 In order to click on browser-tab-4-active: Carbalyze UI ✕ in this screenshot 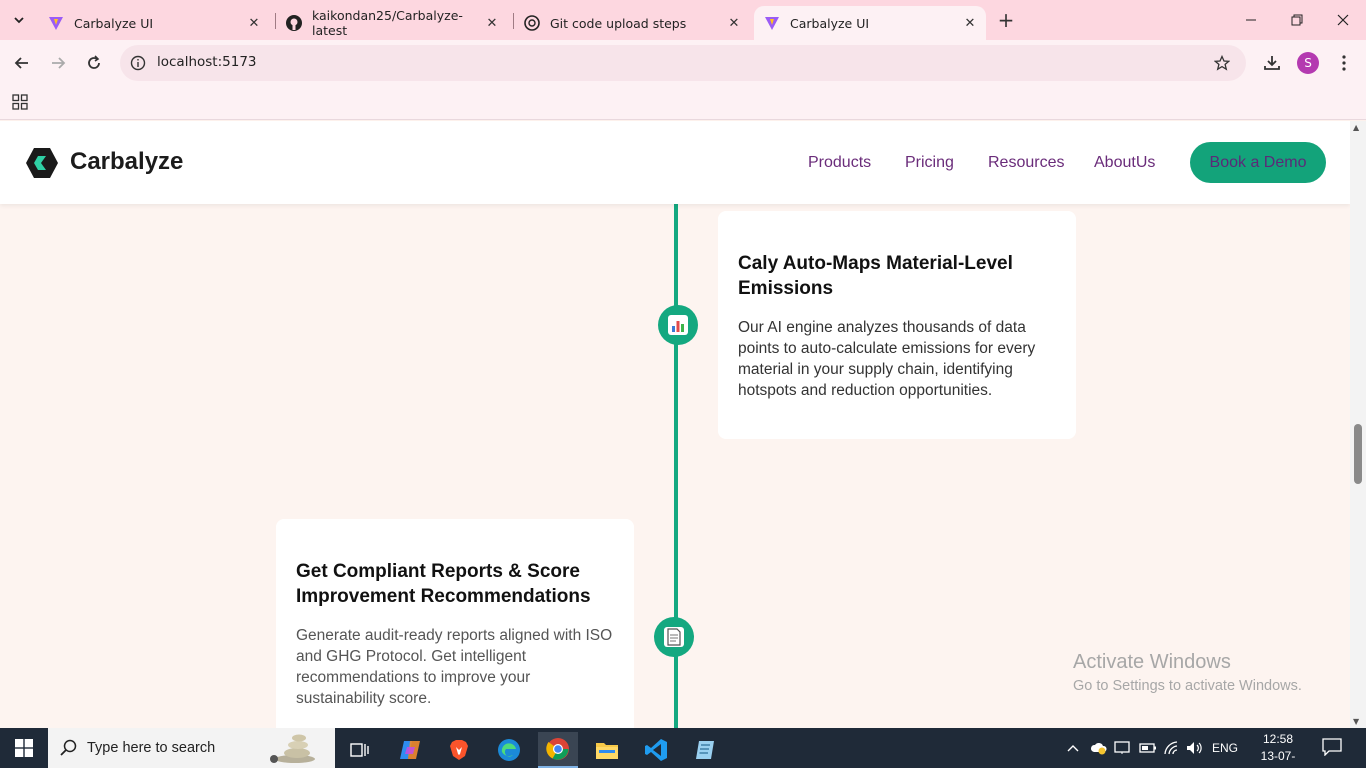, I will do `click(870, 23)`.